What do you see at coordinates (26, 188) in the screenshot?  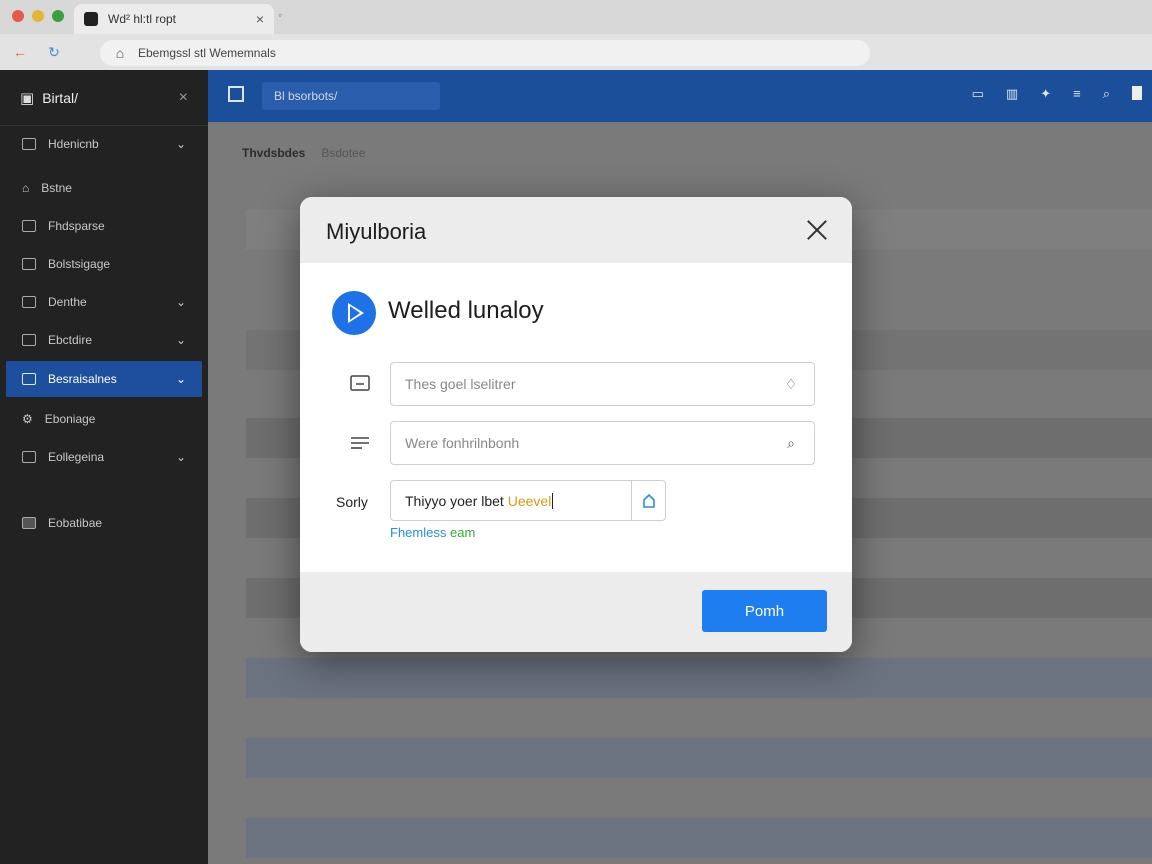 I see `home-icon: ⌂` at bounding box center [26, 188].